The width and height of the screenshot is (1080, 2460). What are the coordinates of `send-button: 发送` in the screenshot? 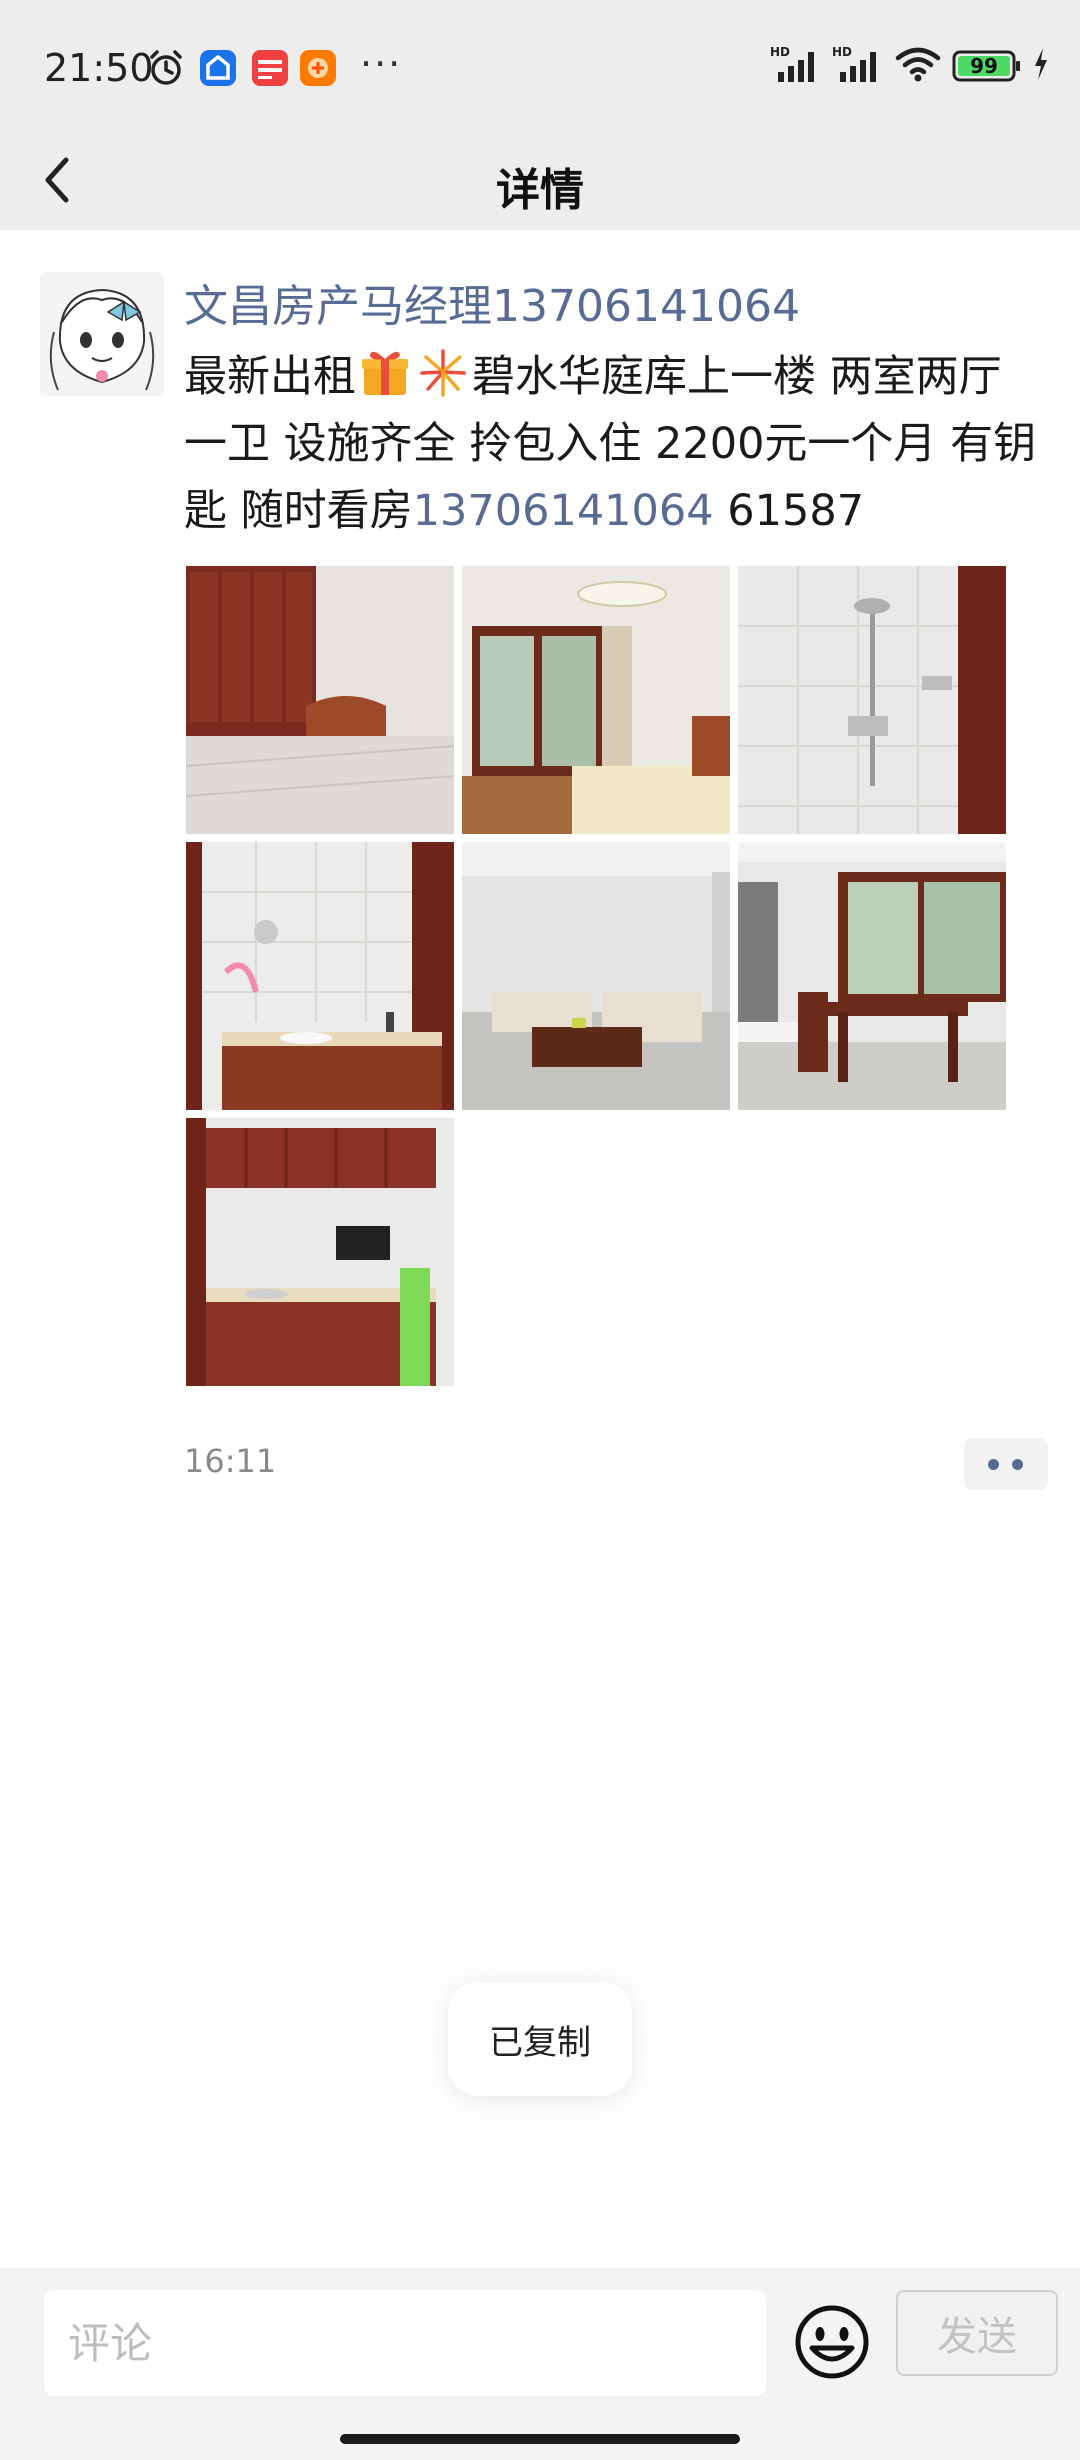 It's located at (977, 2333).